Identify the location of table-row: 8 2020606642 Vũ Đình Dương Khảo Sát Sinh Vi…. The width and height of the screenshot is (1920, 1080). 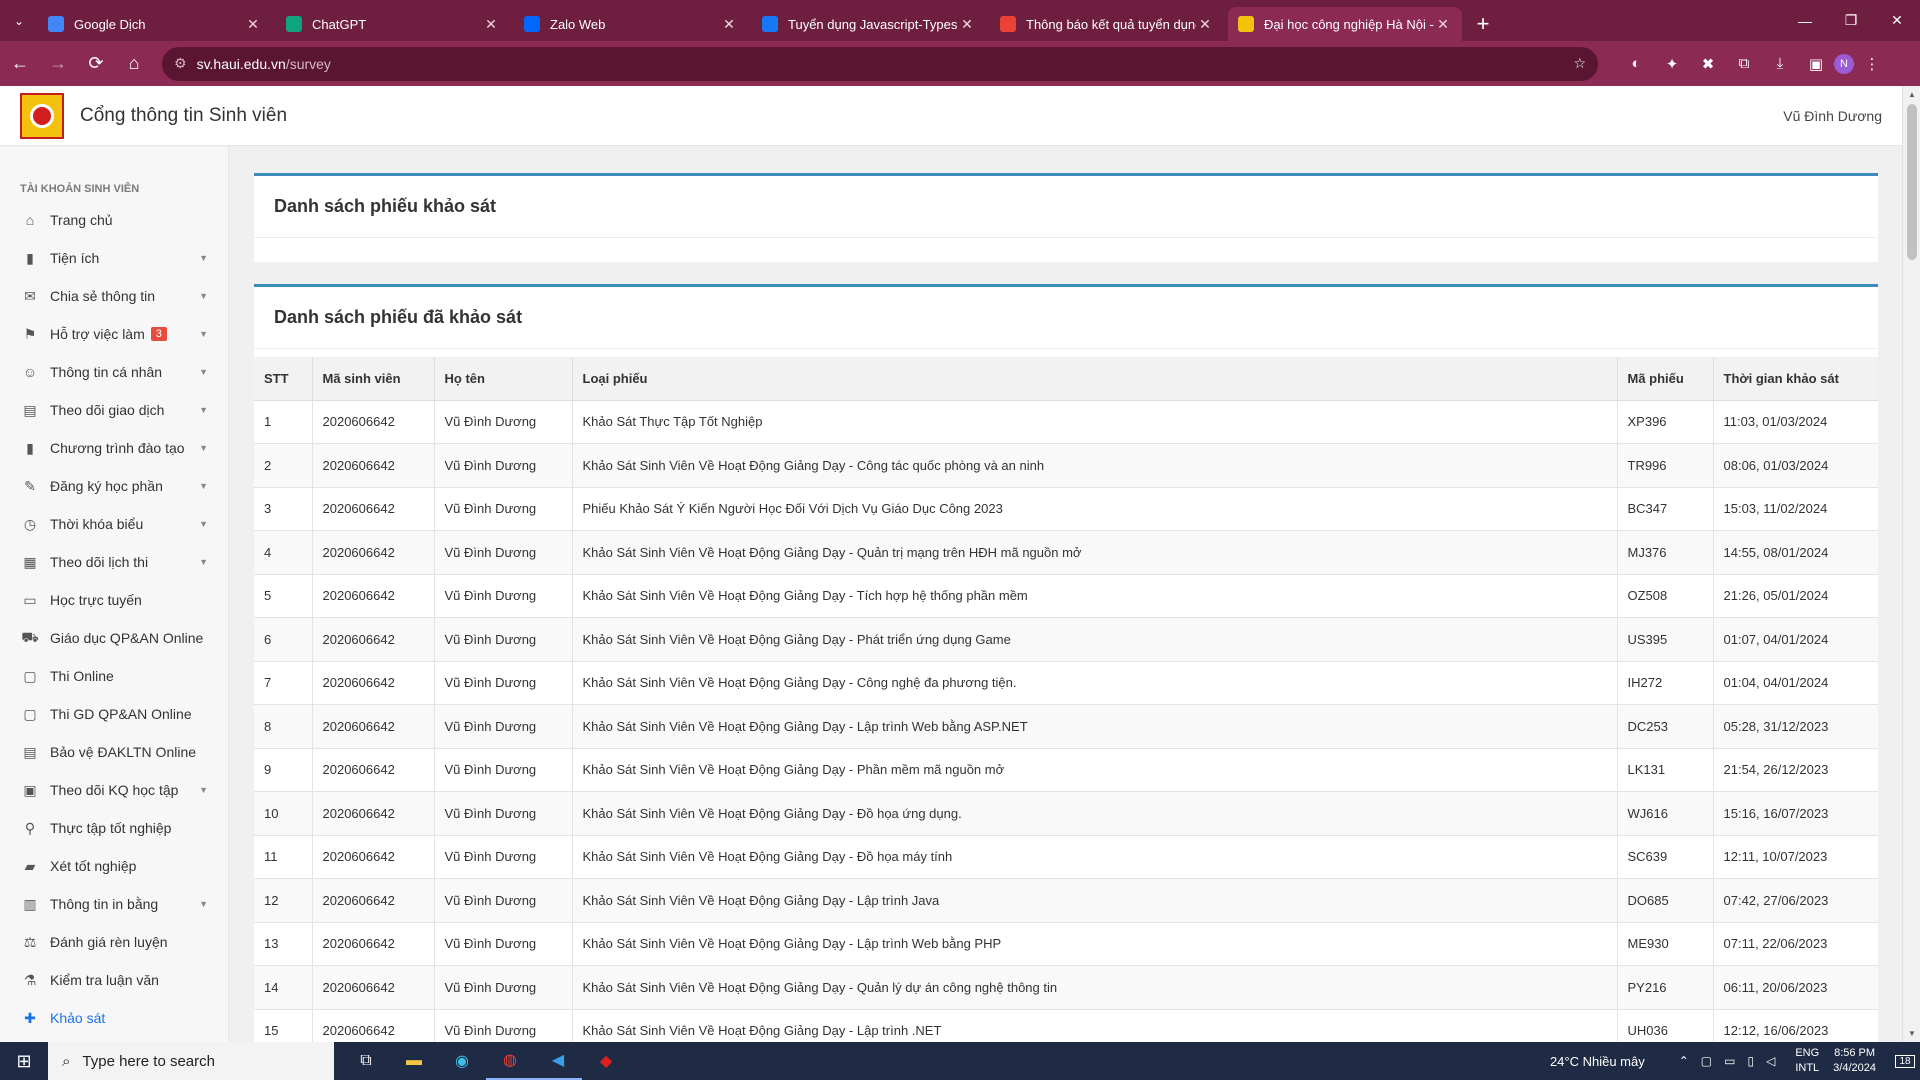
(1066, 726).